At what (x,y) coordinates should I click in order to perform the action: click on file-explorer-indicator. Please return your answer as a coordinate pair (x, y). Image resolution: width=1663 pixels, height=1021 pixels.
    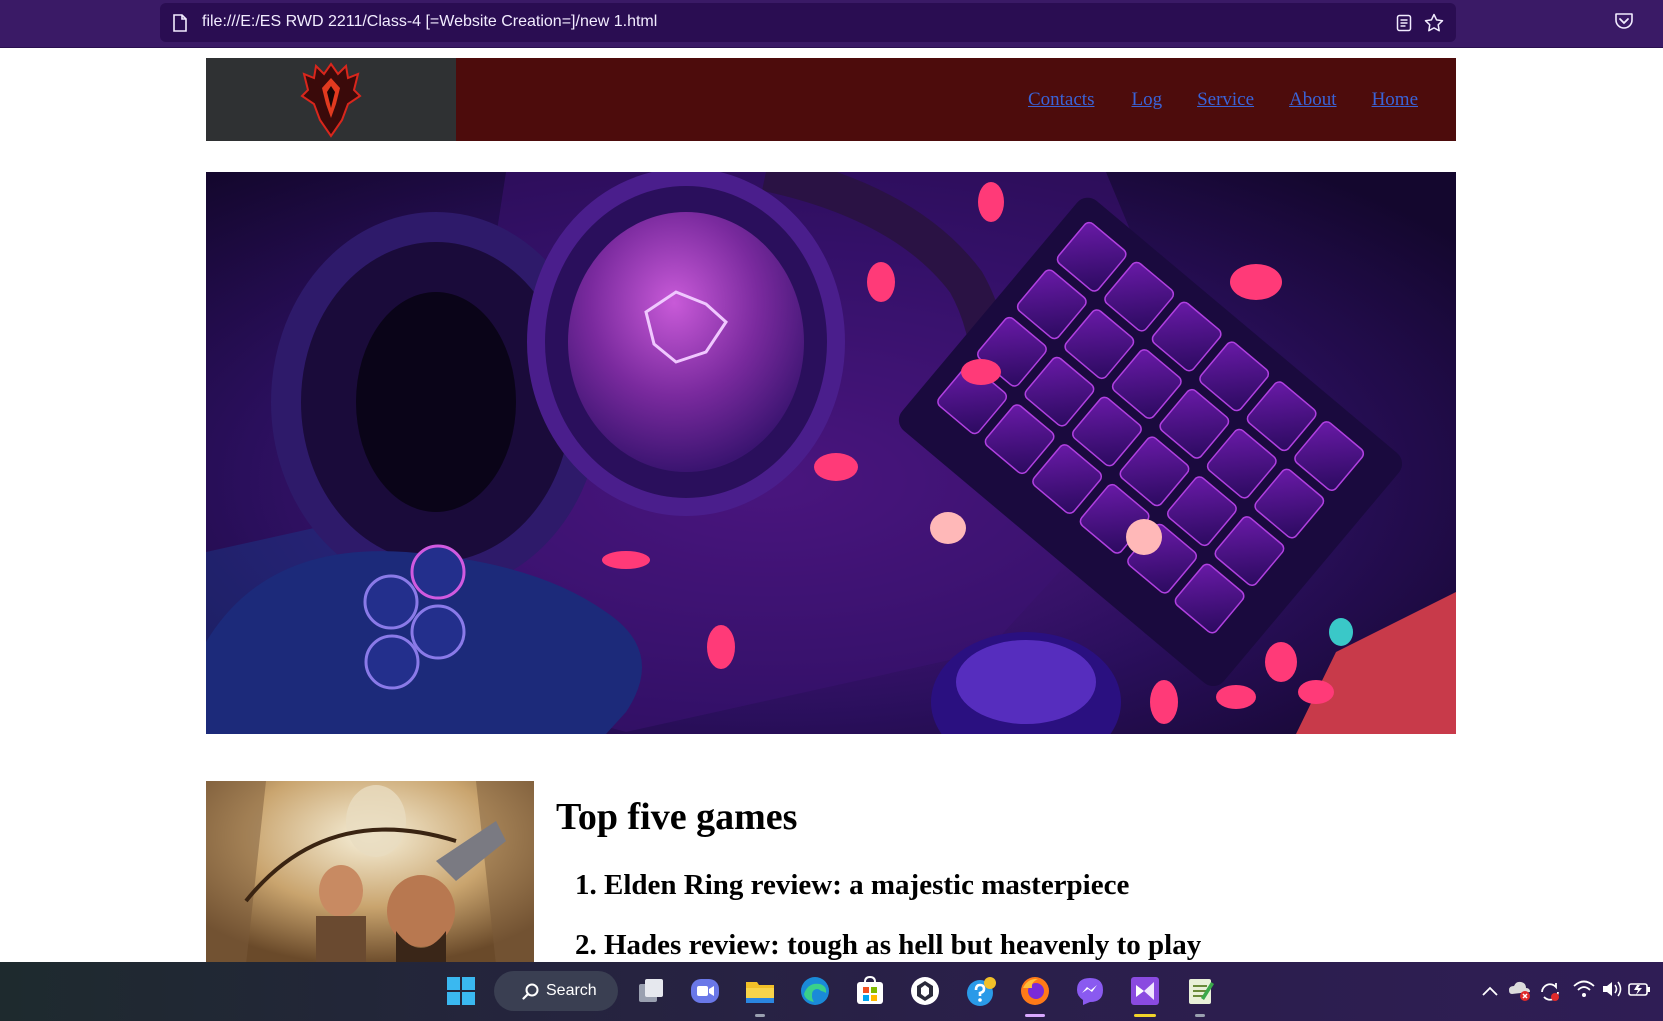
    Looking at the image, I should click on (760, 1015).